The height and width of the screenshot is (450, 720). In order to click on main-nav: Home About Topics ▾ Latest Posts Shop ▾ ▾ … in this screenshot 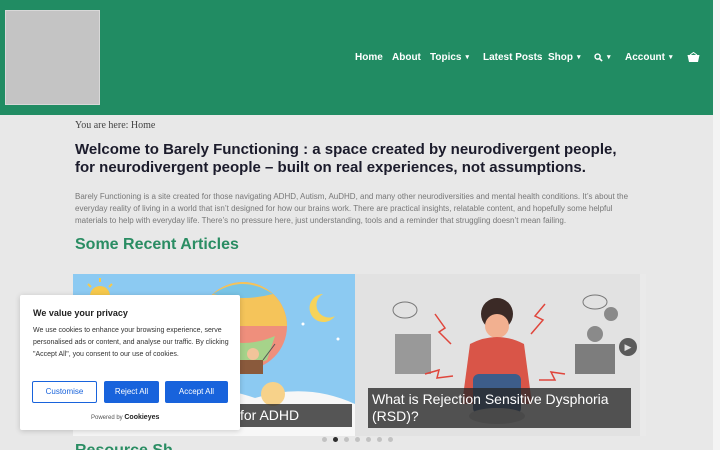, I will do `click(356, 58)`.